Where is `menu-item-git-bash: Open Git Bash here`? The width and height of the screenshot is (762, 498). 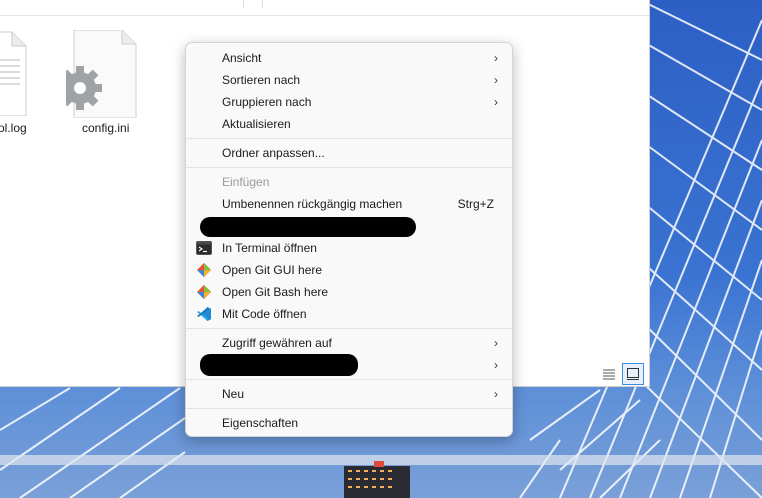 menu-item-git-bash: Open Git Bash here is located at coordinates (349, 292).